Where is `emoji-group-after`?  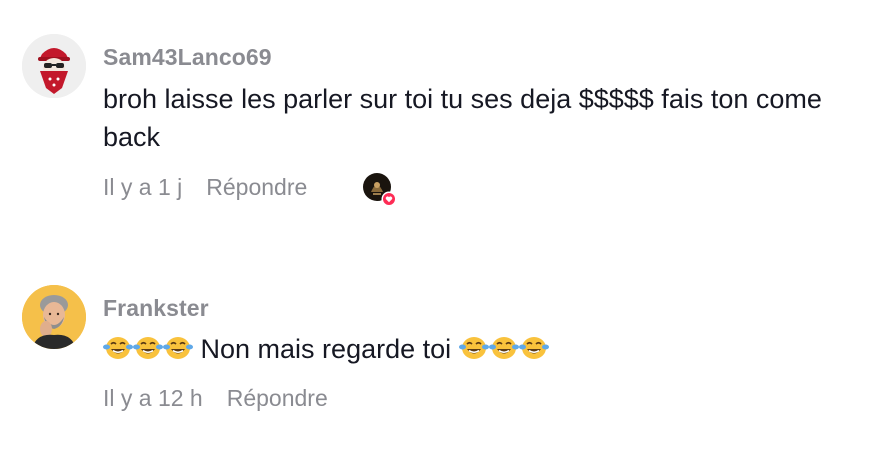 emoji-group-after is located at coordinates (503, 349).